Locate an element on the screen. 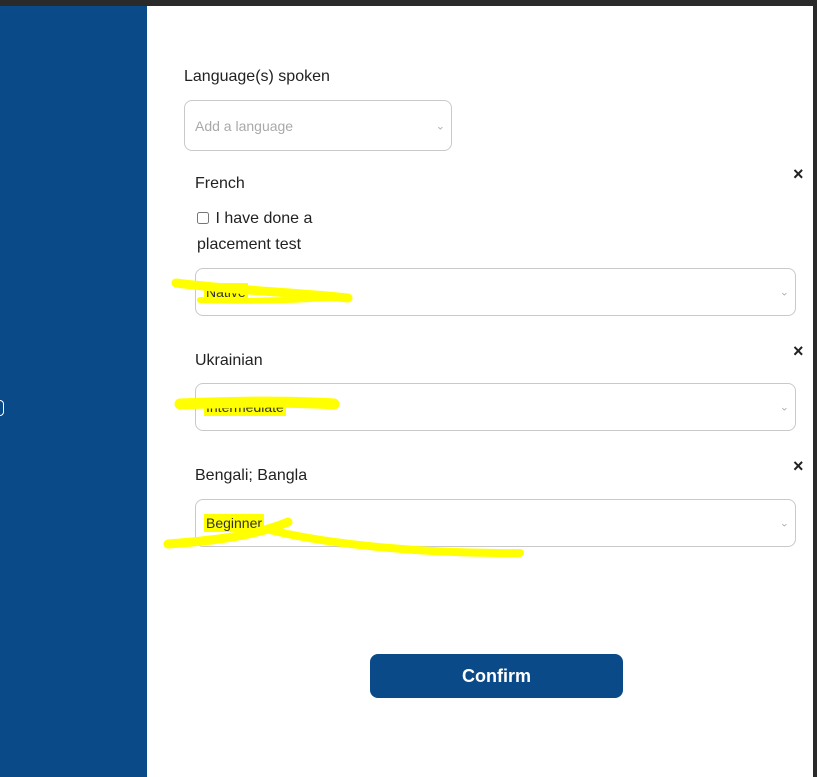 The image size is (817, 777). remove-french-button: × is located at coordinates (798, 174).